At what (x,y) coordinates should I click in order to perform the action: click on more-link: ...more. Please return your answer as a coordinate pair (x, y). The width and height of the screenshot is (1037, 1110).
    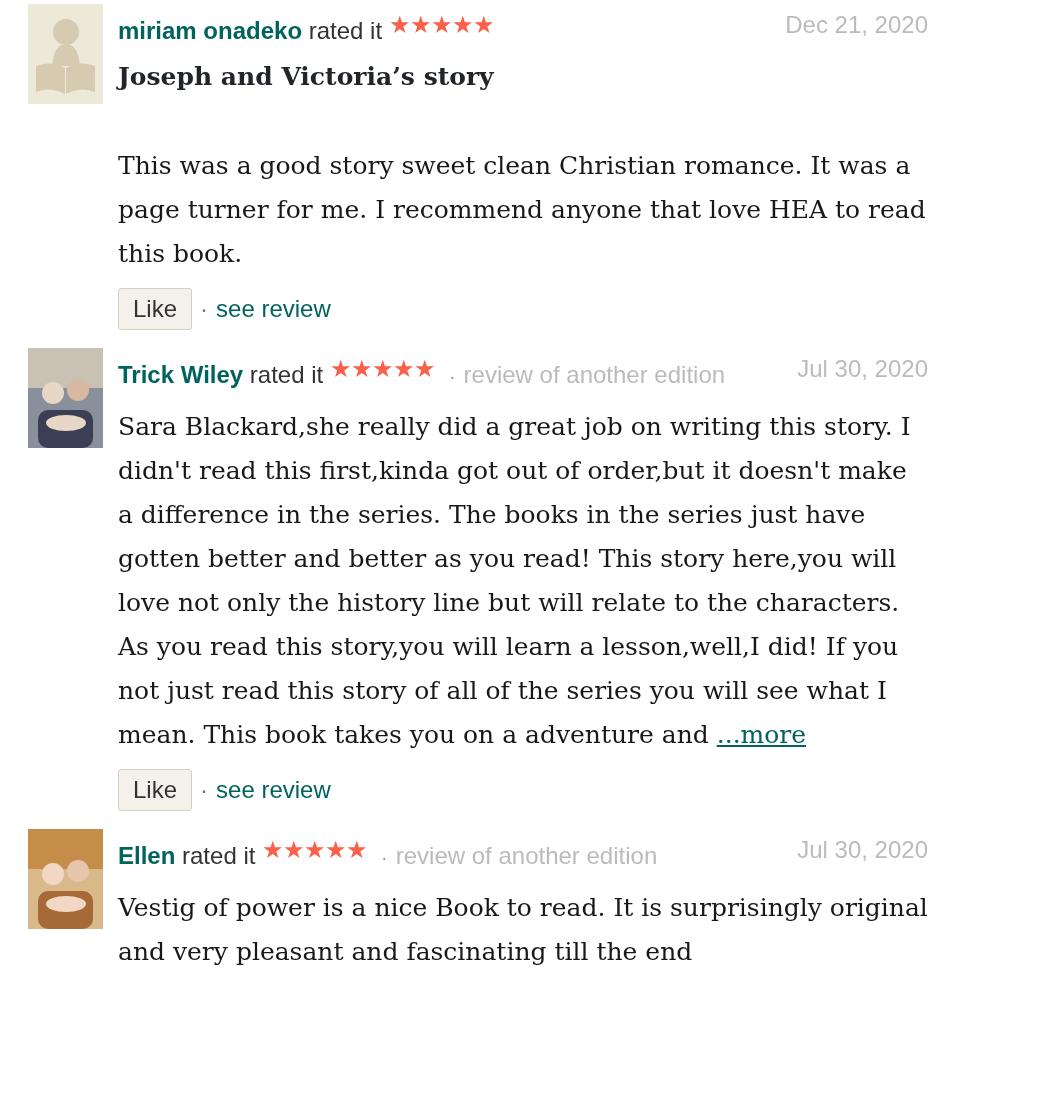
    Looking at the image, I should click on (761, 734).